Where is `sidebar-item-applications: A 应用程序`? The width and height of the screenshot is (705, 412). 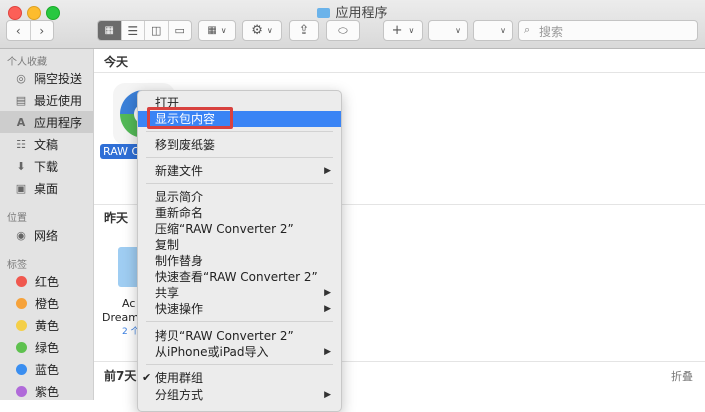
sidebar-item-applications: A 应用程序 is located at coordinates (46, 122).